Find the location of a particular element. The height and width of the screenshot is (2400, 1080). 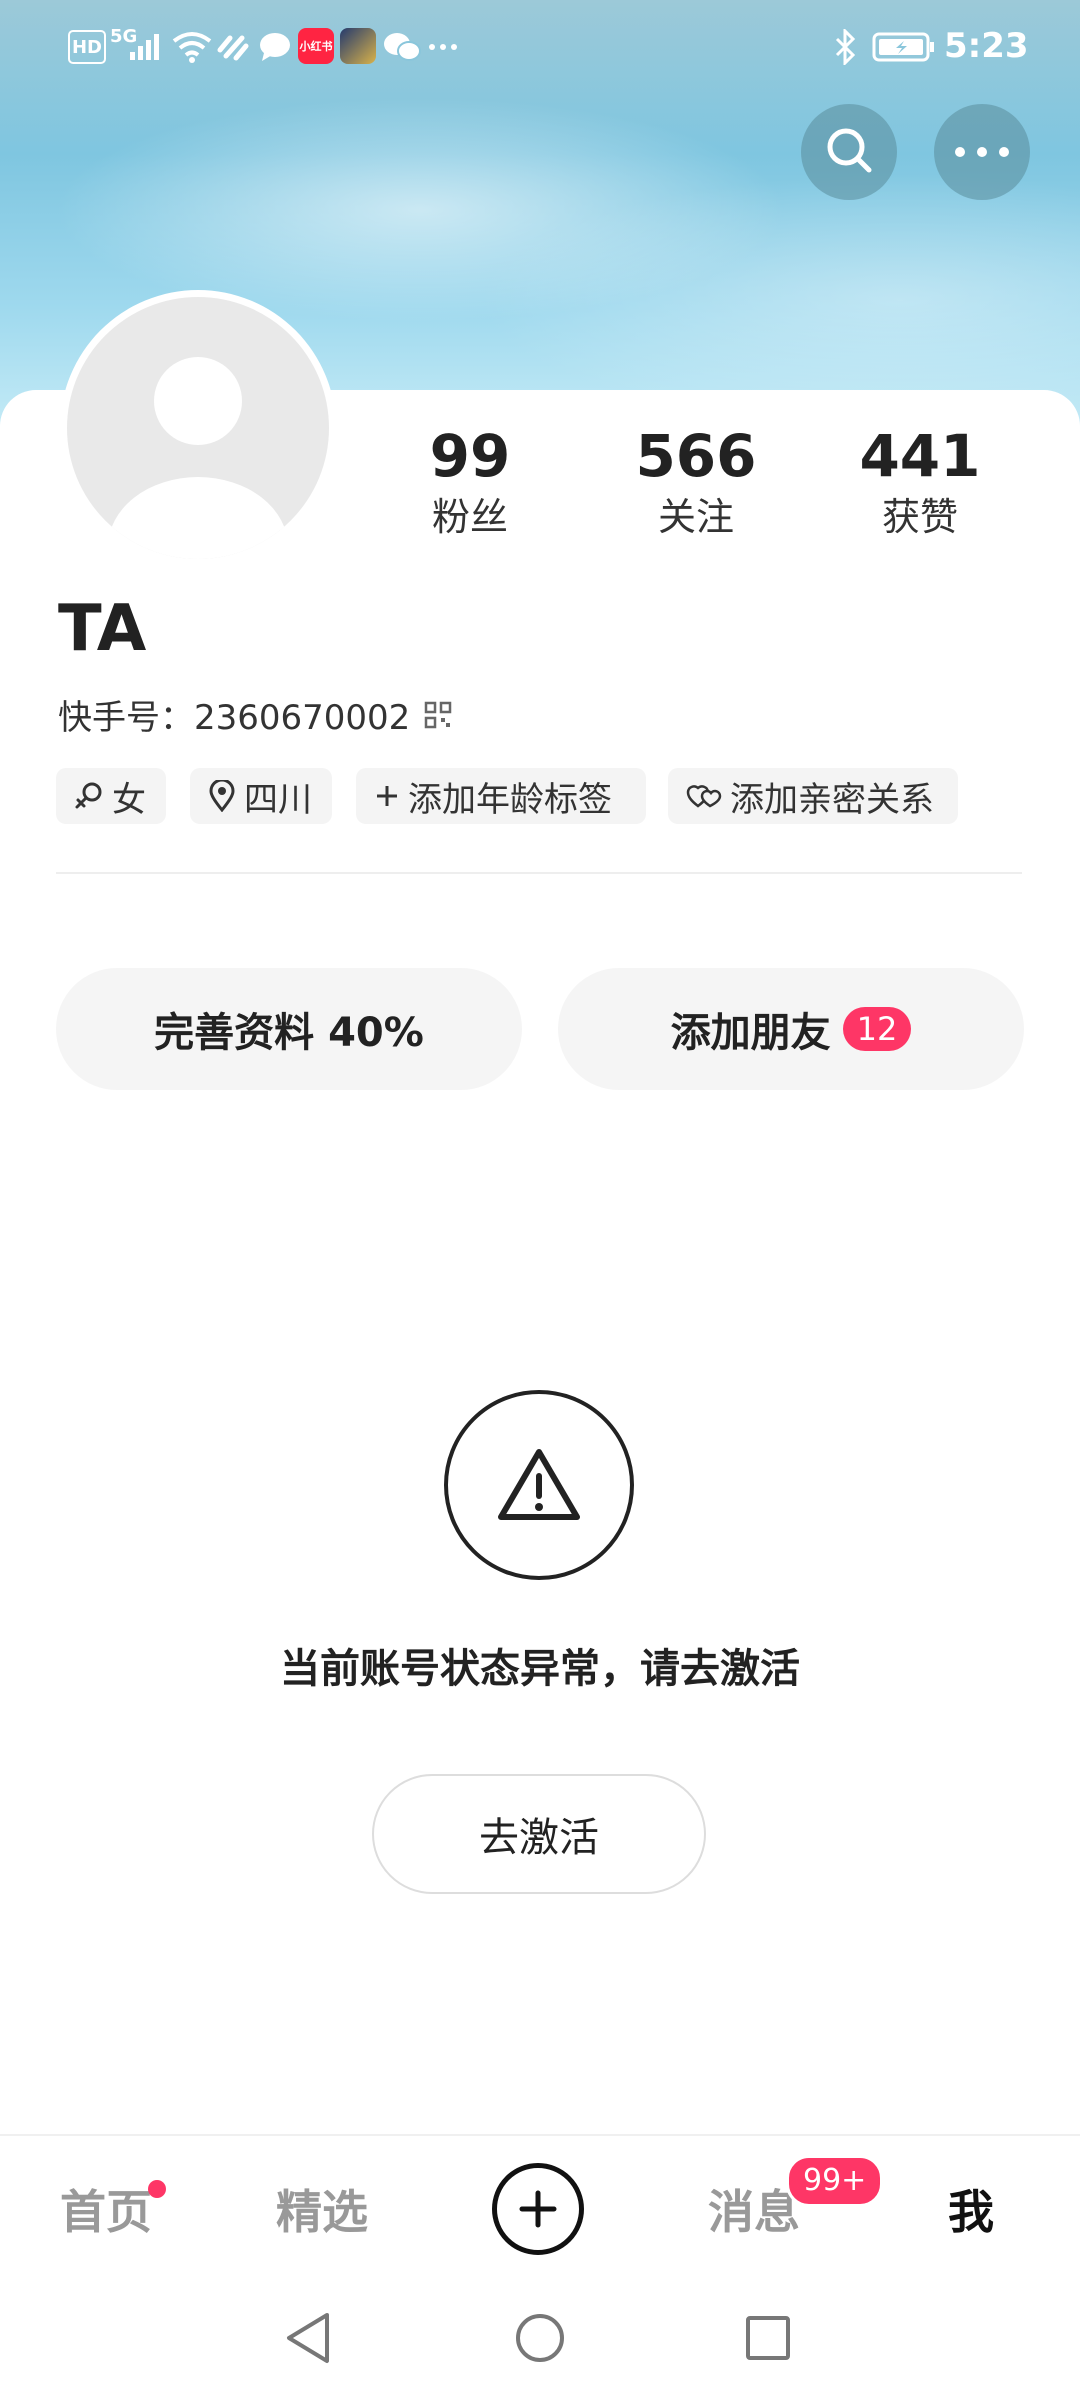

add-age-tag-label: 添加年龄标签 is located at coordinates (510, 799).